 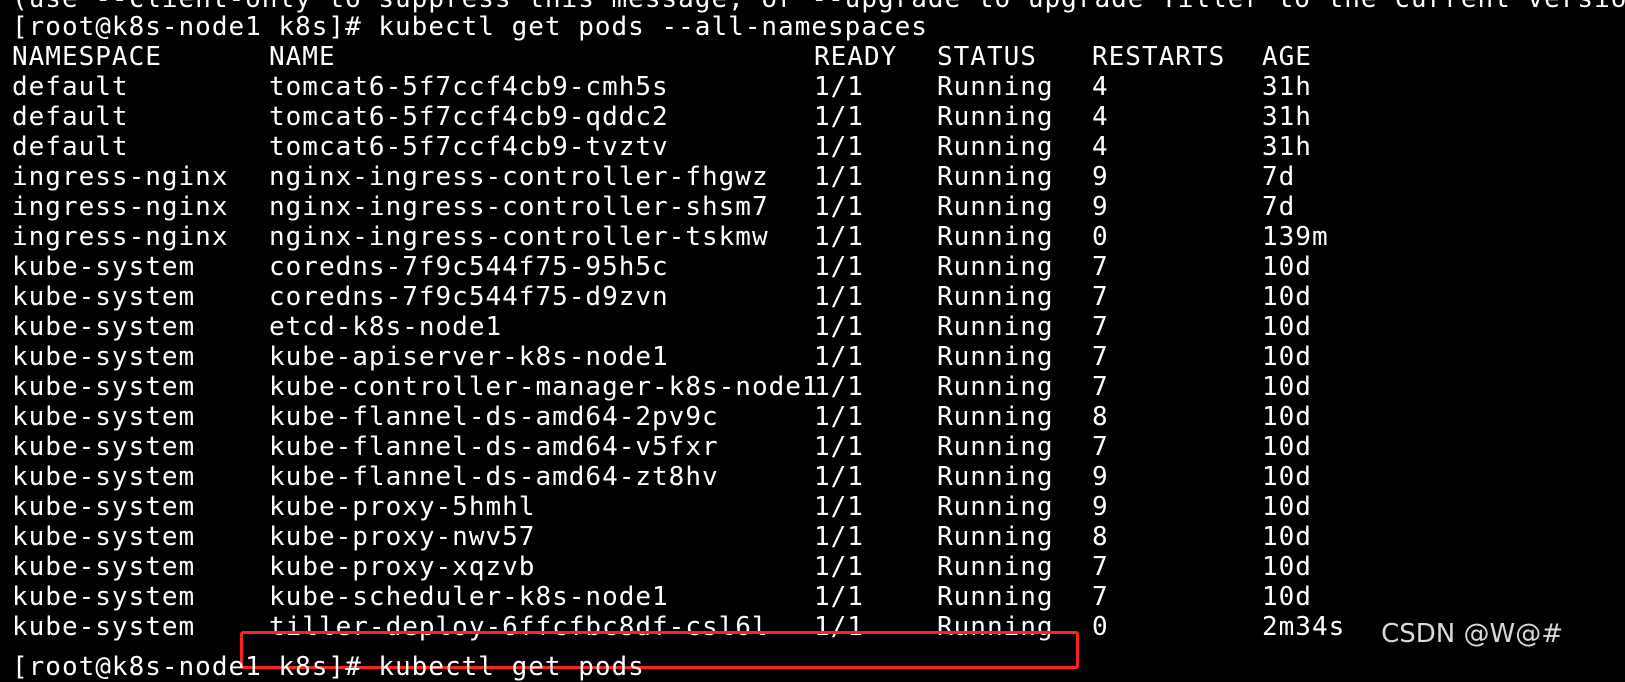 I want to click on header-age: AGE, so click(x=1287, y=57).